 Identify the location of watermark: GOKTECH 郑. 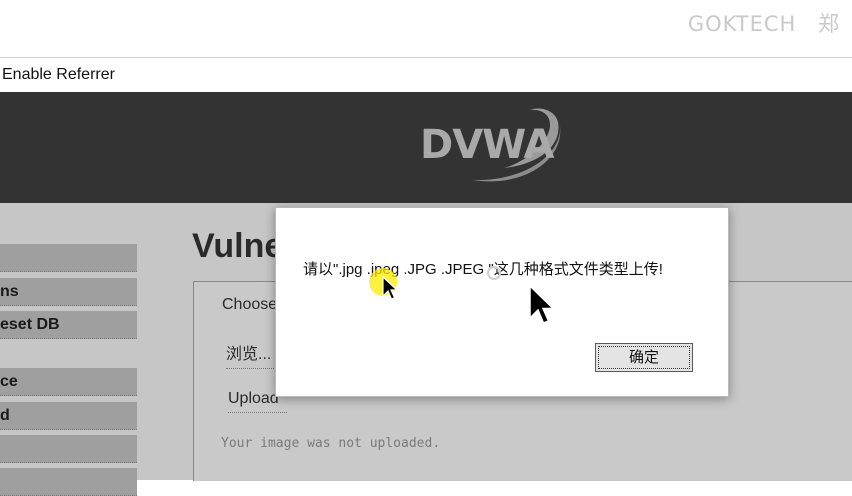
(764, 23).